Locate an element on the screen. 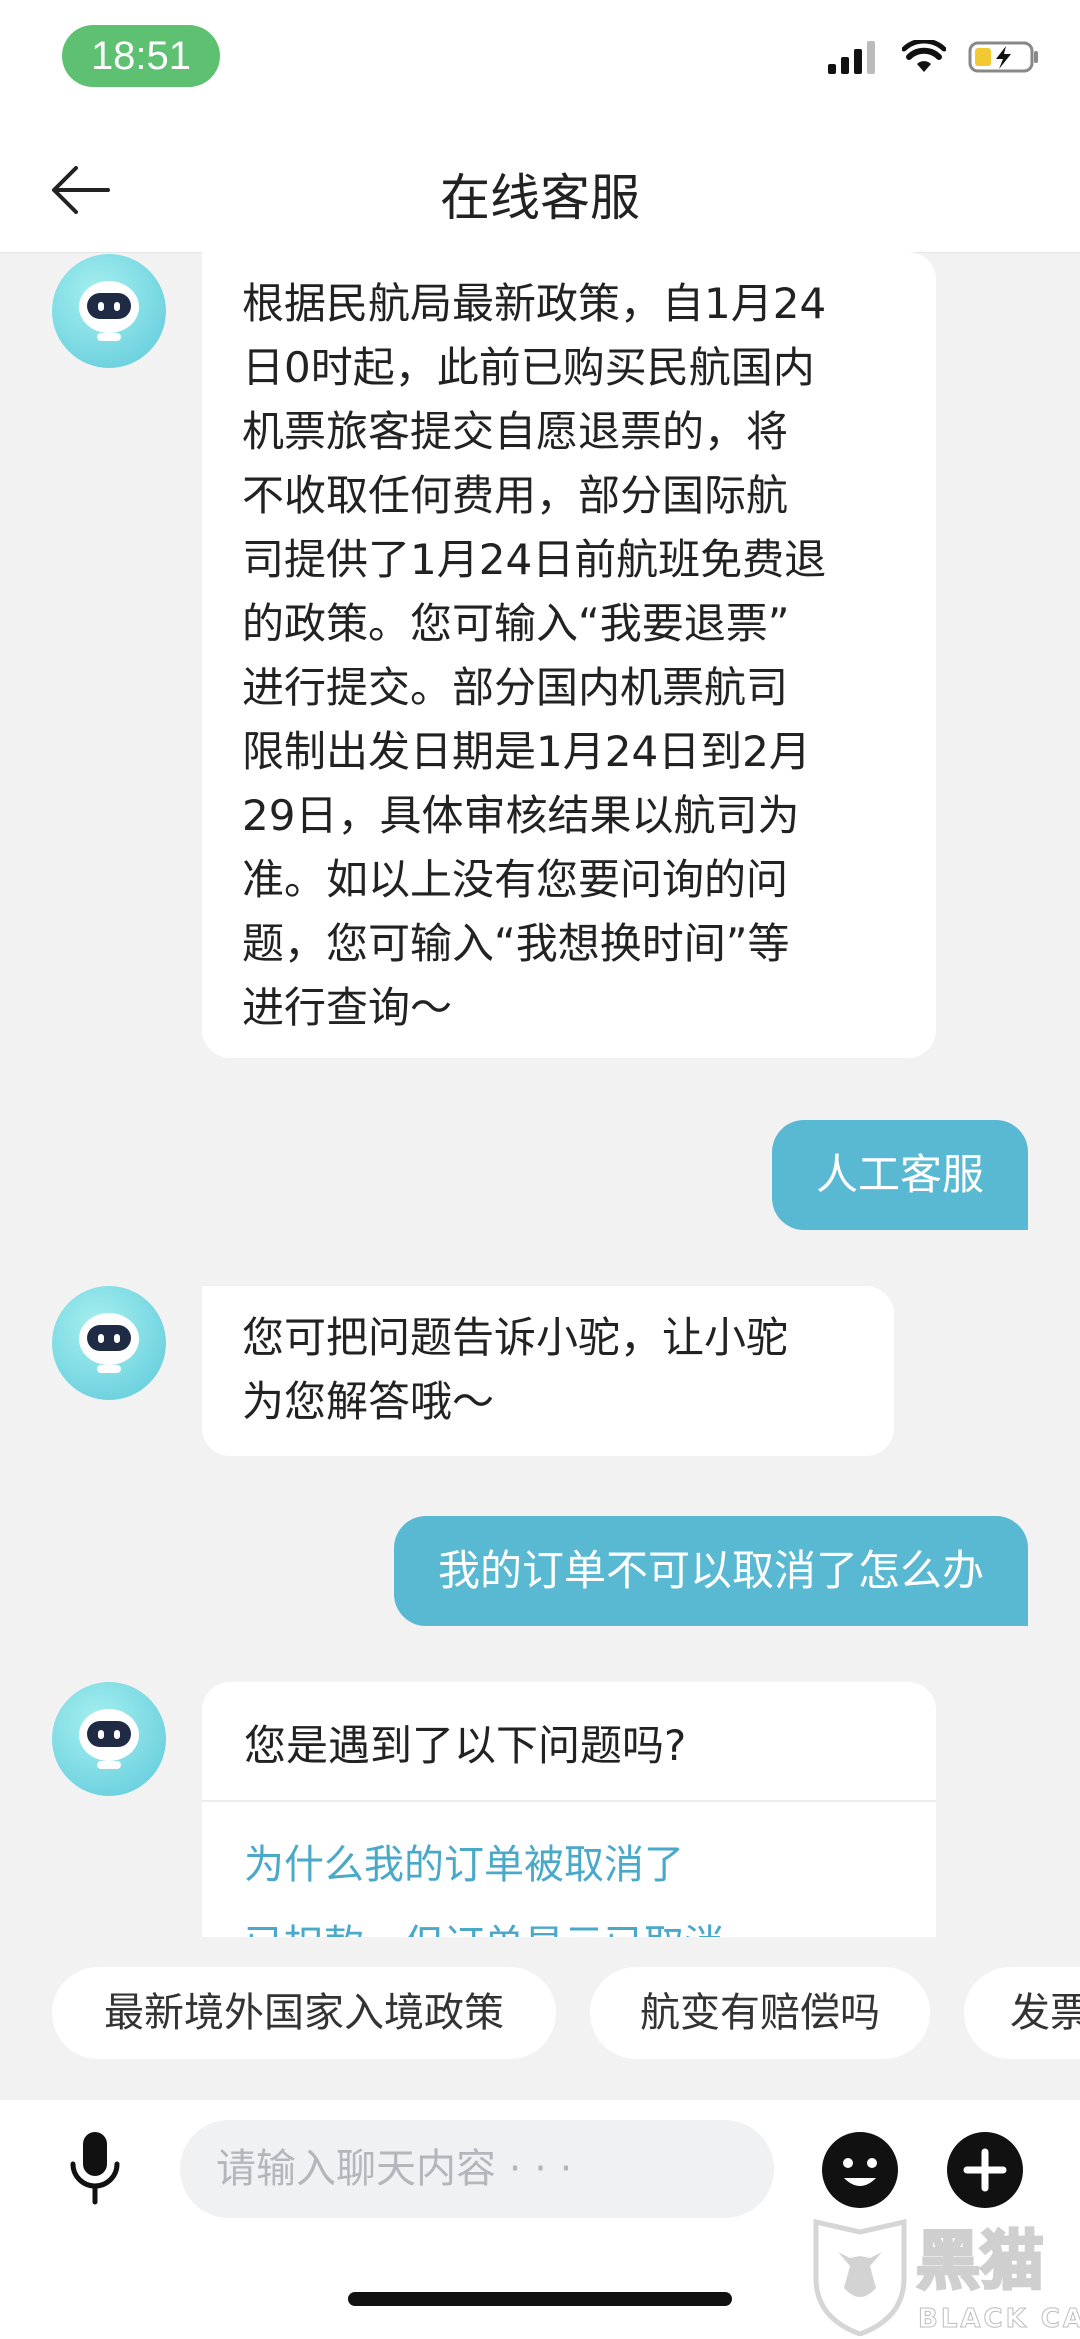  microphone-icon is located at coordinates (95, 2170).